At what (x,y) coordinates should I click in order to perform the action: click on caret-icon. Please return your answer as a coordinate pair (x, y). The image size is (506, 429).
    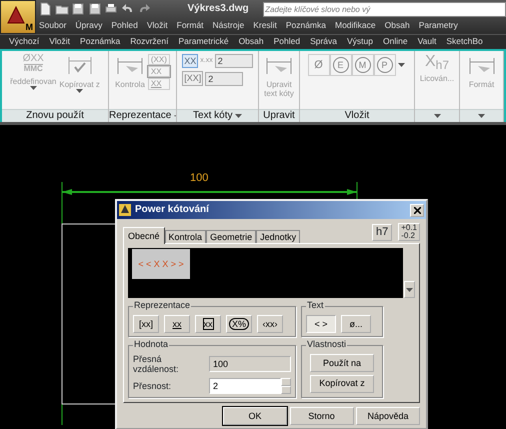
    Looking at the image, I should click on (409, 290).